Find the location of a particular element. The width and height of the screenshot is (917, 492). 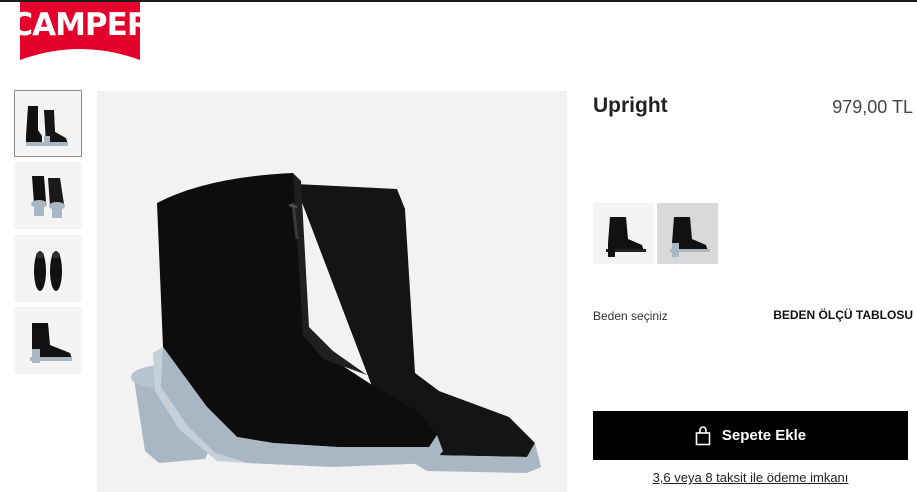

boot-single-icon is located at coordinates (51, 342).